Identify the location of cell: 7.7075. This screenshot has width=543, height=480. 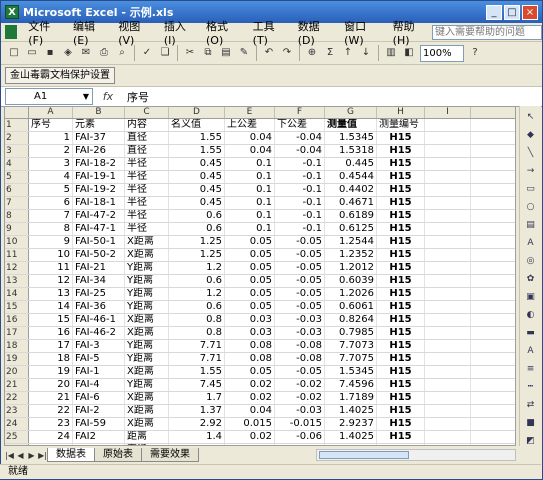
(351, 359).